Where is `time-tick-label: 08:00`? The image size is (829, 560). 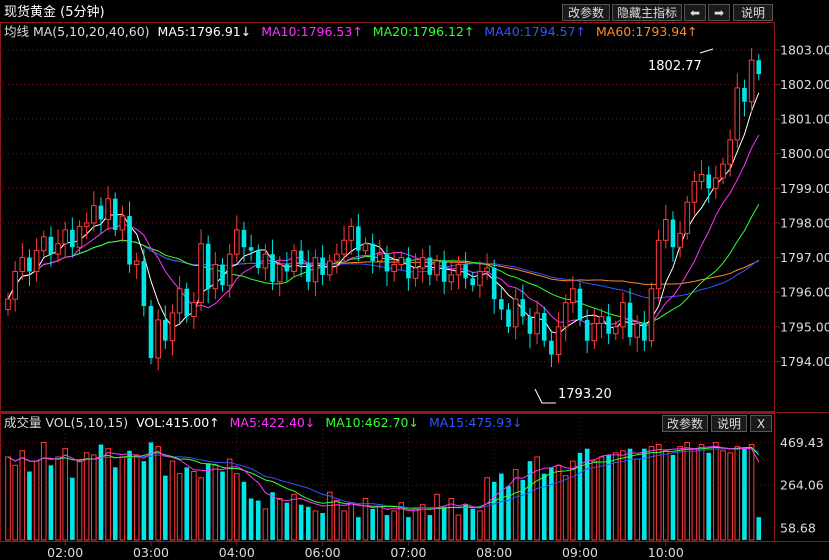 time-tick-label: 08:00 is located at coordinates (494, 552).